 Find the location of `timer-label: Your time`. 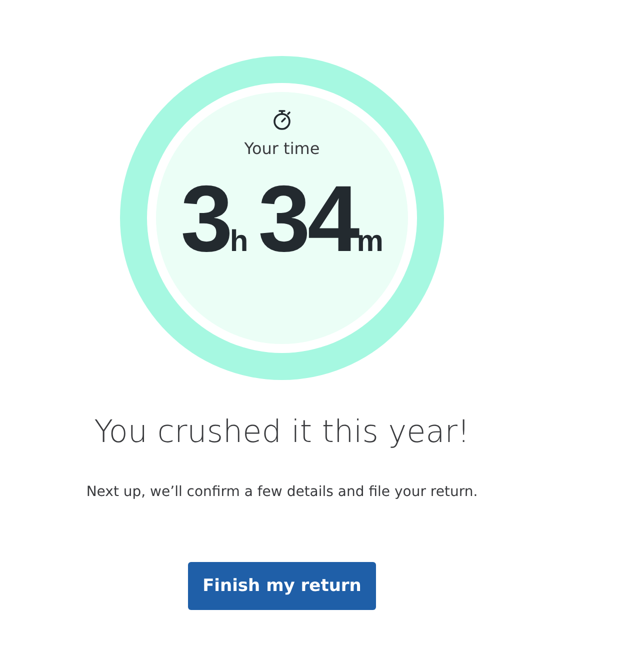

timer-label: Your time is located at coordinates (282, 148).